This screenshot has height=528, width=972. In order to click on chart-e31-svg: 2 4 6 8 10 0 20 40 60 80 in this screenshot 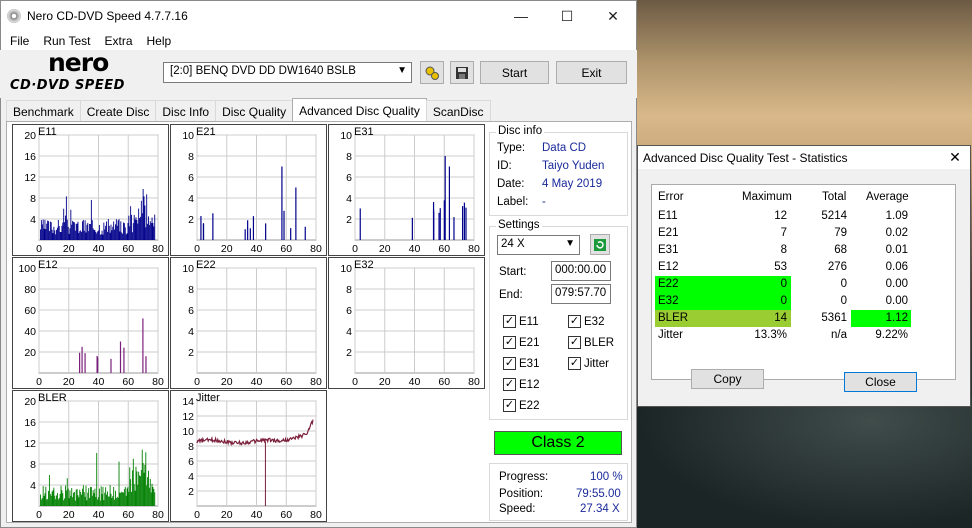, I will do `click(410, 192)`.